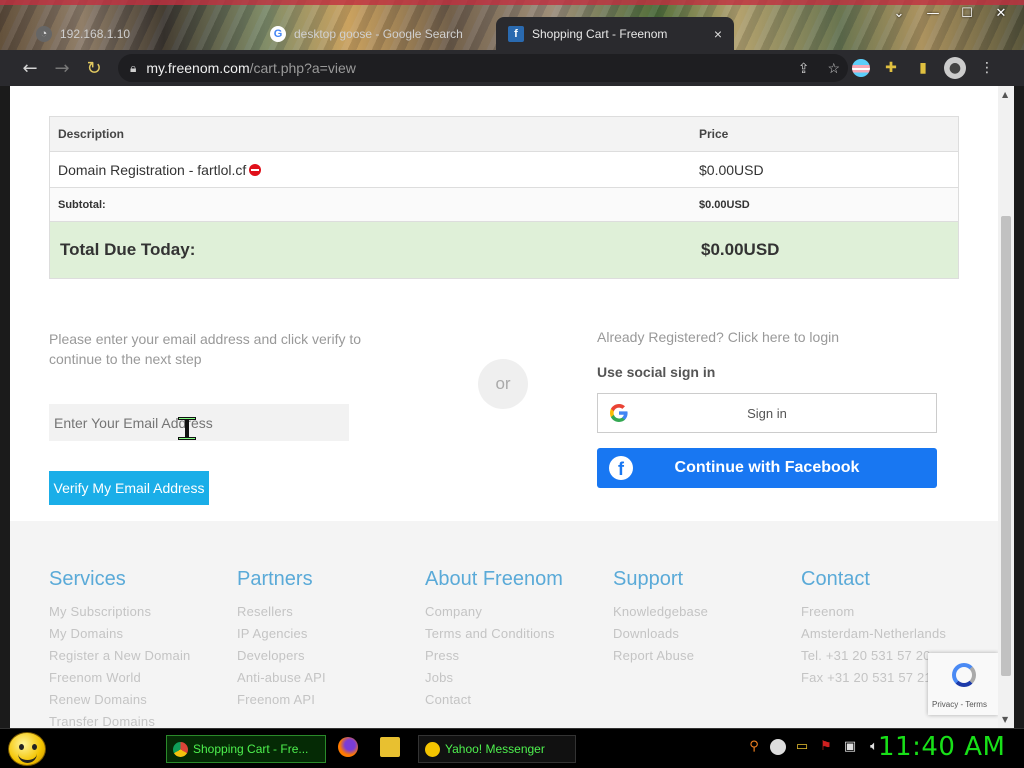  I want to click on side-panel-icon: ▮, so click(923, 68).